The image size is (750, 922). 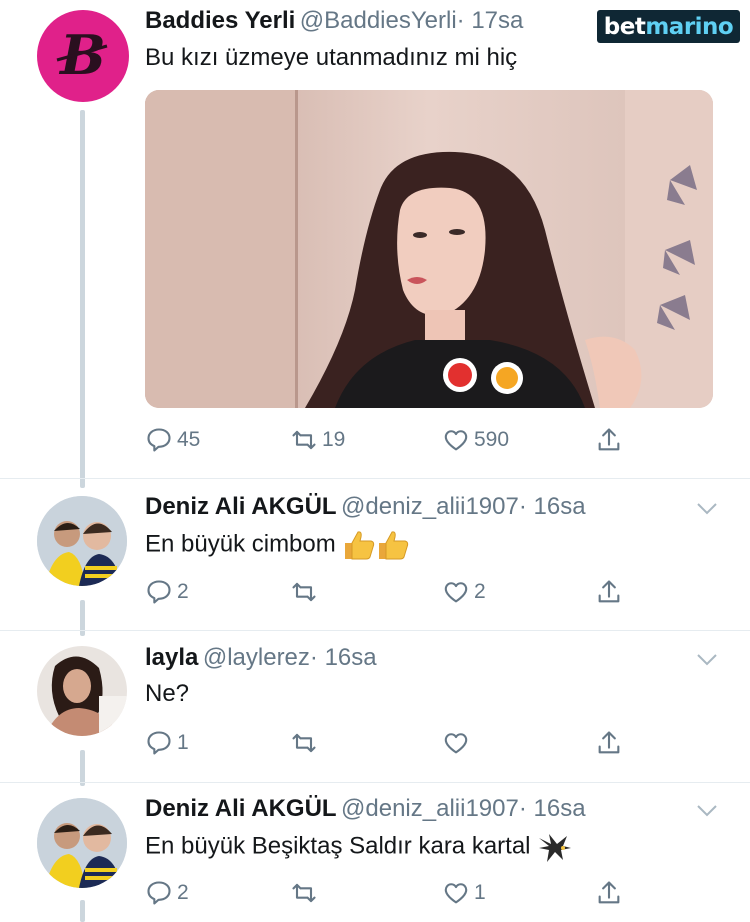 What do you see at coordinates (555, 848) in the screenshot?
I see `eagle-icon` at bounding box center [555, 848].